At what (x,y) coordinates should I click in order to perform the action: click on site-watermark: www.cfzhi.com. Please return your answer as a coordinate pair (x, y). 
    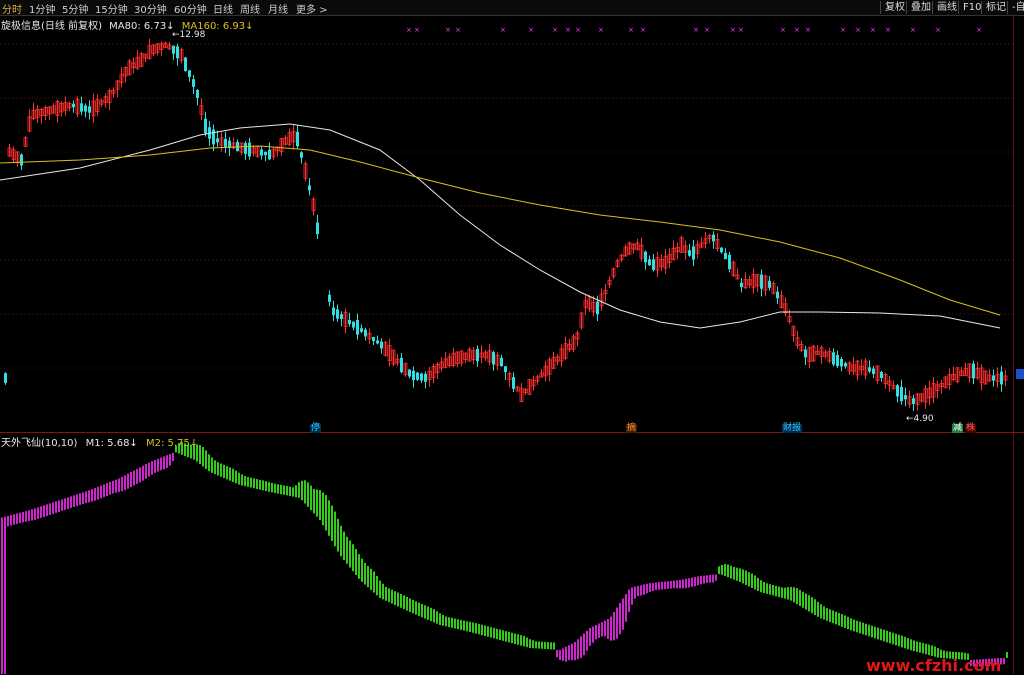
    Looking at the image, I should click on (934, 665).